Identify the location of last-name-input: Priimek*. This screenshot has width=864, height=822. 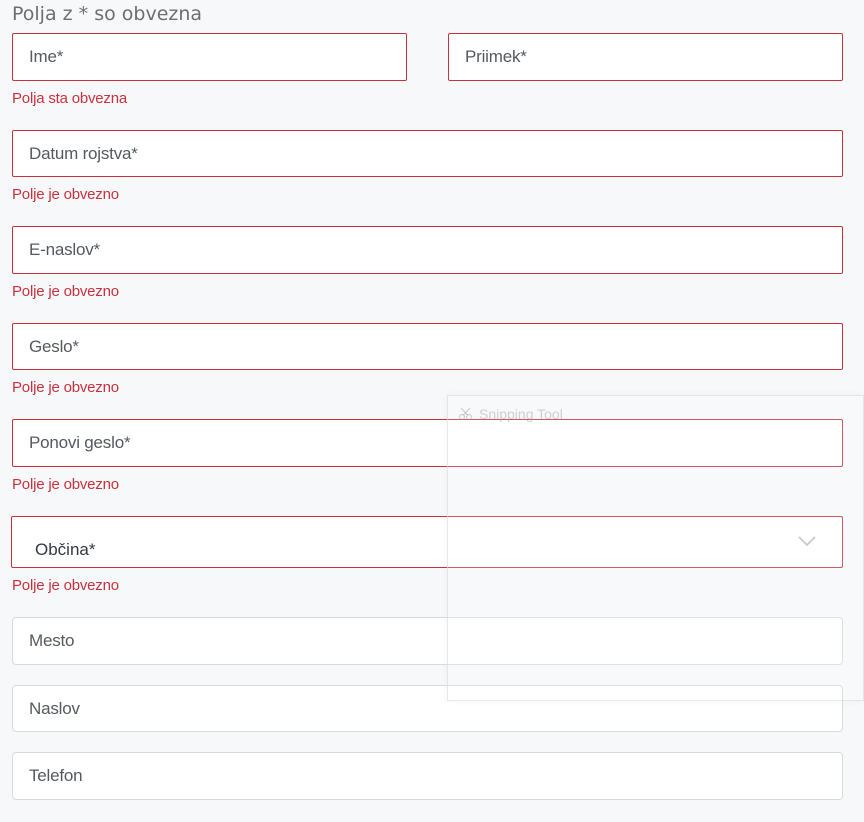
(645, 57).